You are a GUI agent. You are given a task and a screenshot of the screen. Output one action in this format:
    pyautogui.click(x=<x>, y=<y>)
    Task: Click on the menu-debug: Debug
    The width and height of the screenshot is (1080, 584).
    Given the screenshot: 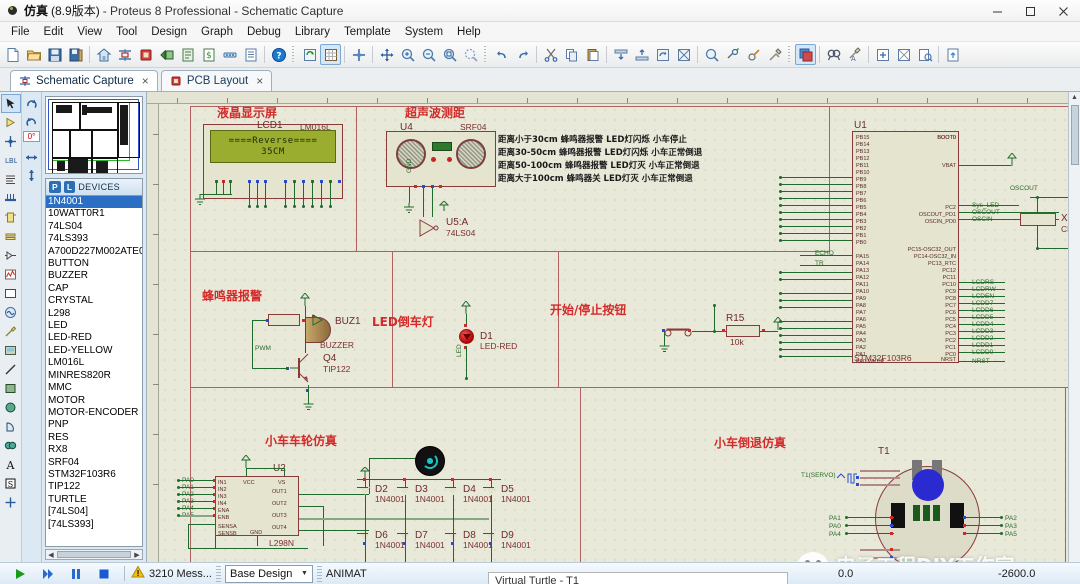 What is the action you would take?
    pyautogui.click(x=264, y=32)
    